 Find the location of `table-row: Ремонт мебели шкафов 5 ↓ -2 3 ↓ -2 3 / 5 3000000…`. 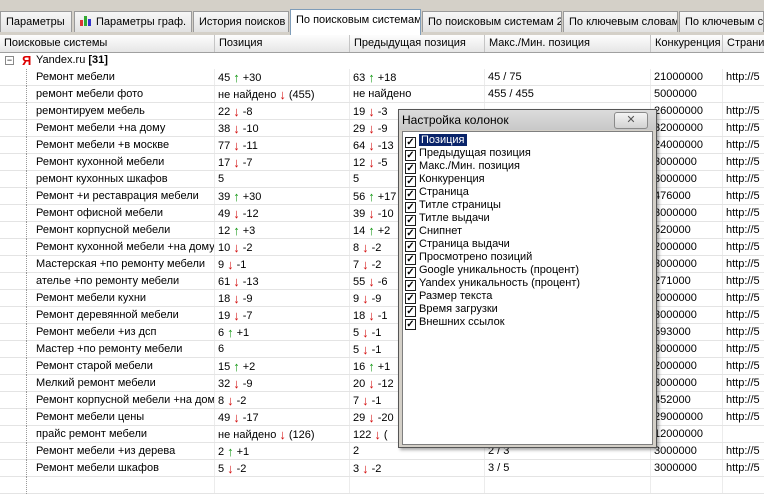

table-row: Ремонт мебели шкафов 5 ↓ -2 3 ↓ -2 3 / 5 3000000… is located at coordinates (382, 468).